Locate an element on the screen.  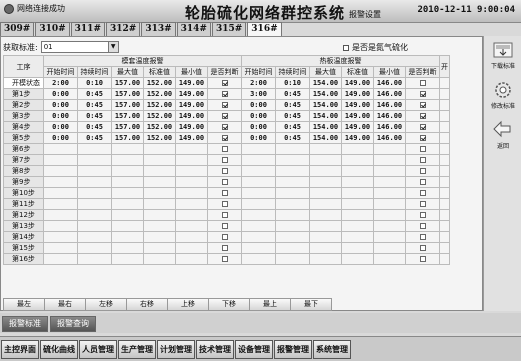
table-cell: 2:00 is located at coordinates (60, 83).